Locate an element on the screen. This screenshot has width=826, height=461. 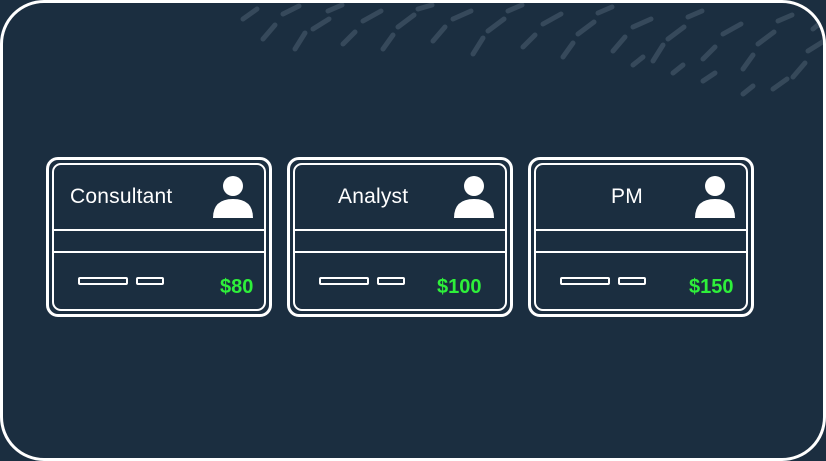
role-card-consultant: Consultant $80 is located at coordinates (159, 237).